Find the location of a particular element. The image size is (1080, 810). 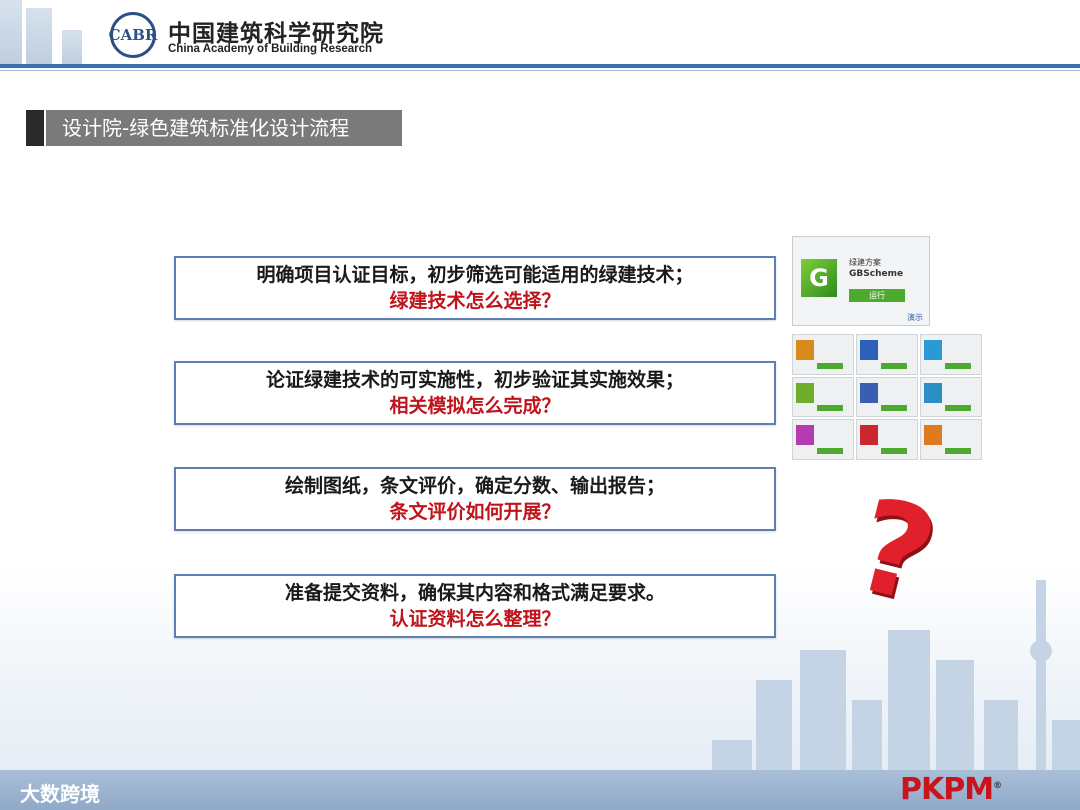

step-text: 准备提交资料，确保其内容和格式满足要求。 is located at coordinates (474, 593).